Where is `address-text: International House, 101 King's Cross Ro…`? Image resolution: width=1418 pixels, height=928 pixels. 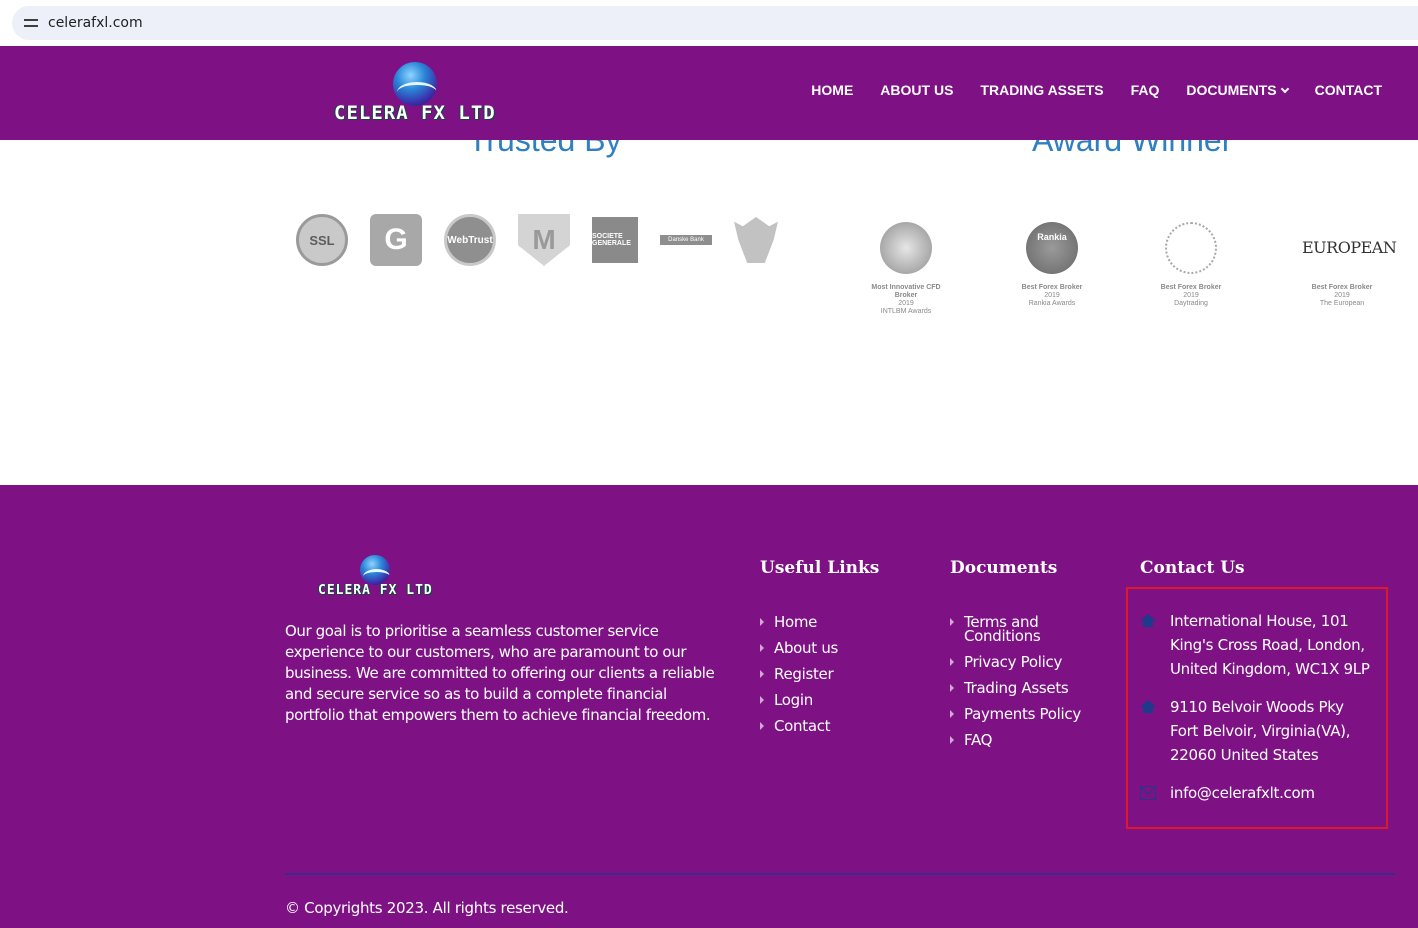 address-text: International House, 101 King's Cross Ro… is located at coordinates (1270, 645).